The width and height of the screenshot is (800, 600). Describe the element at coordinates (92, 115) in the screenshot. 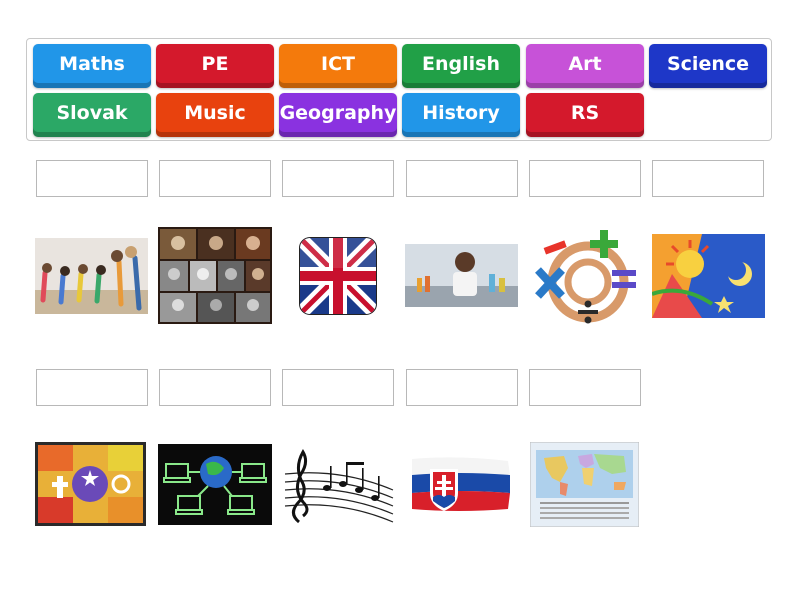

I see `tile-slovak: Slovak` at that location.